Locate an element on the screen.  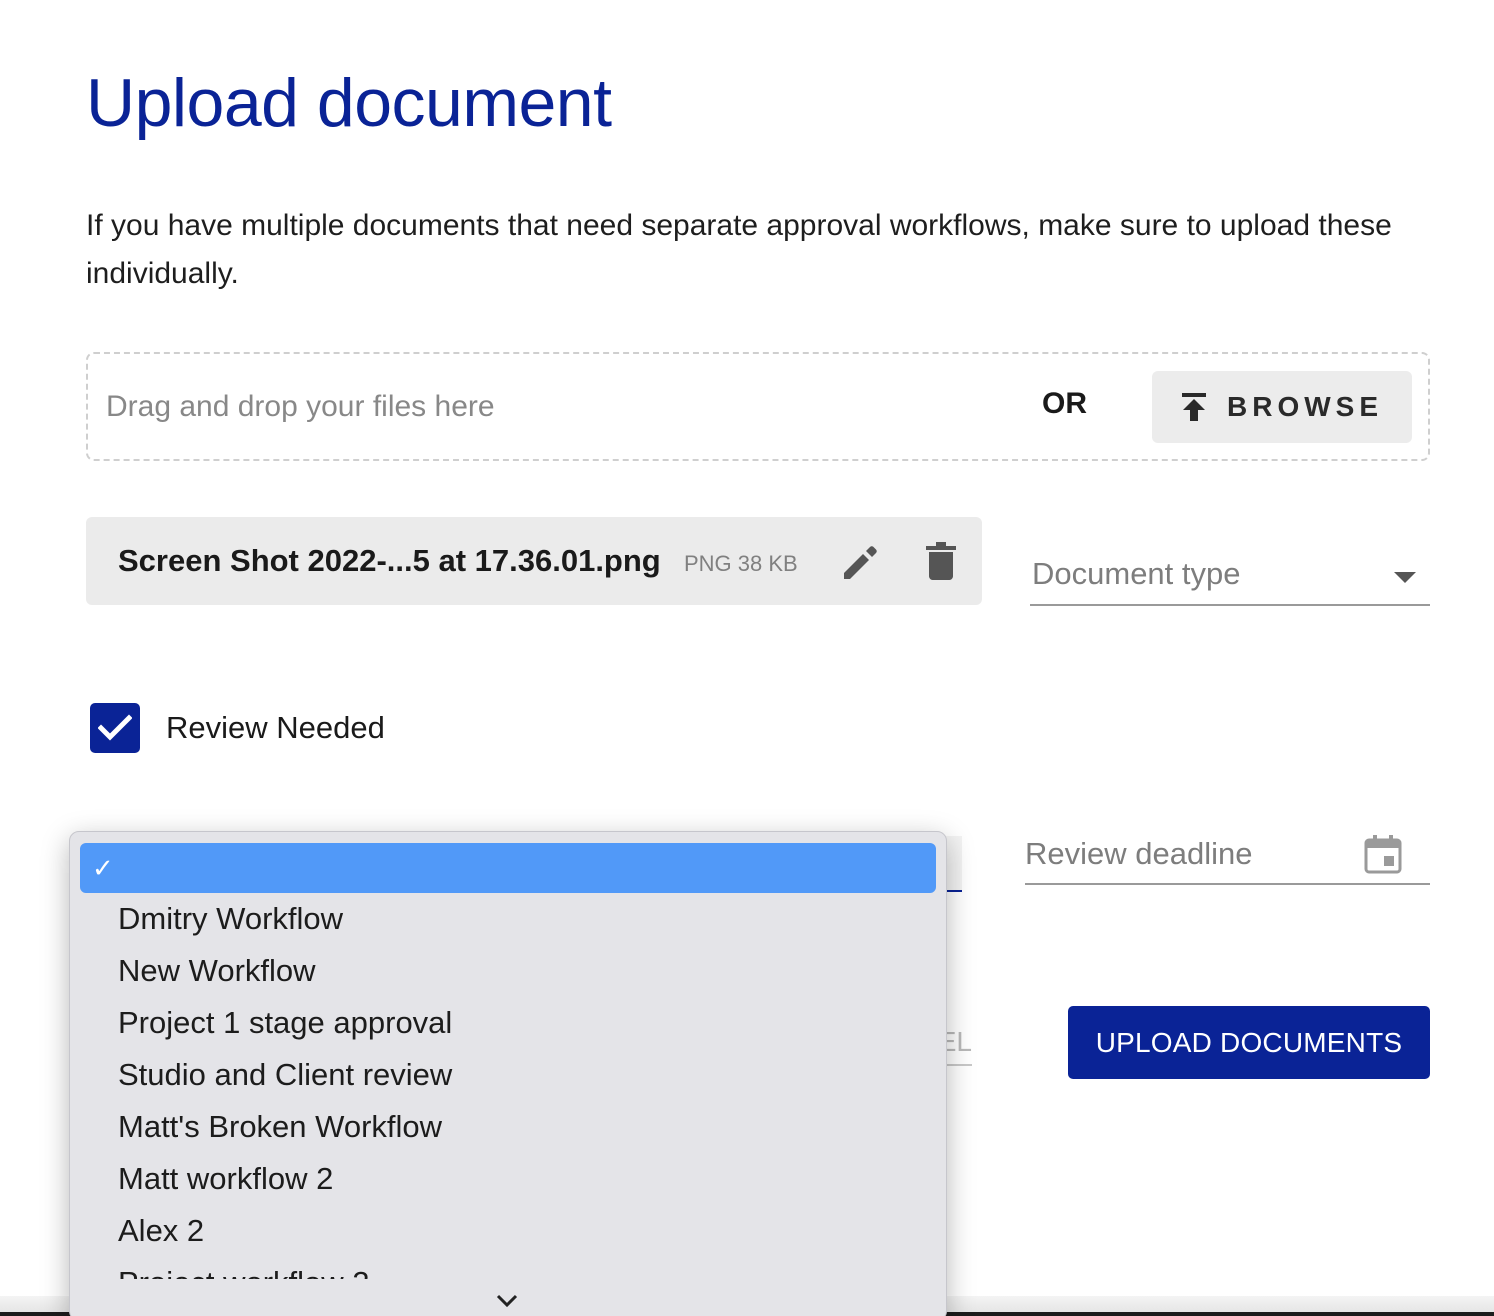
dropdown-option: New Workflow is located at coordinates (508, 971).